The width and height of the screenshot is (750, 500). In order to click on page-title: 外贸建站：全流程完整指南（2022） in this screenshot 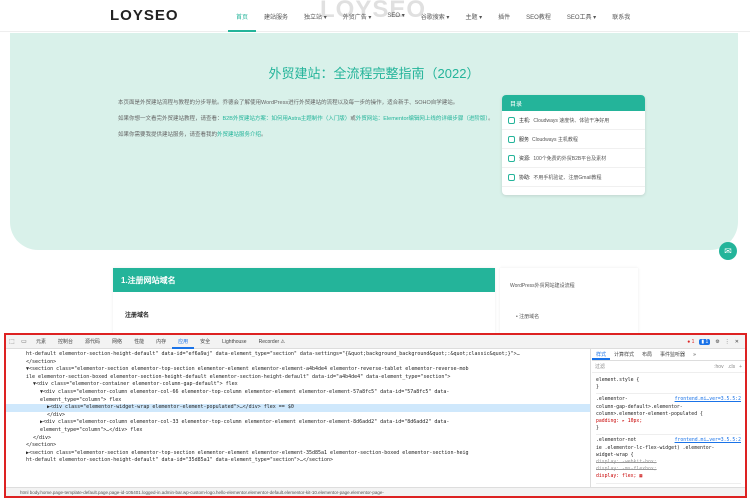, I will do `click(374, 73)`.